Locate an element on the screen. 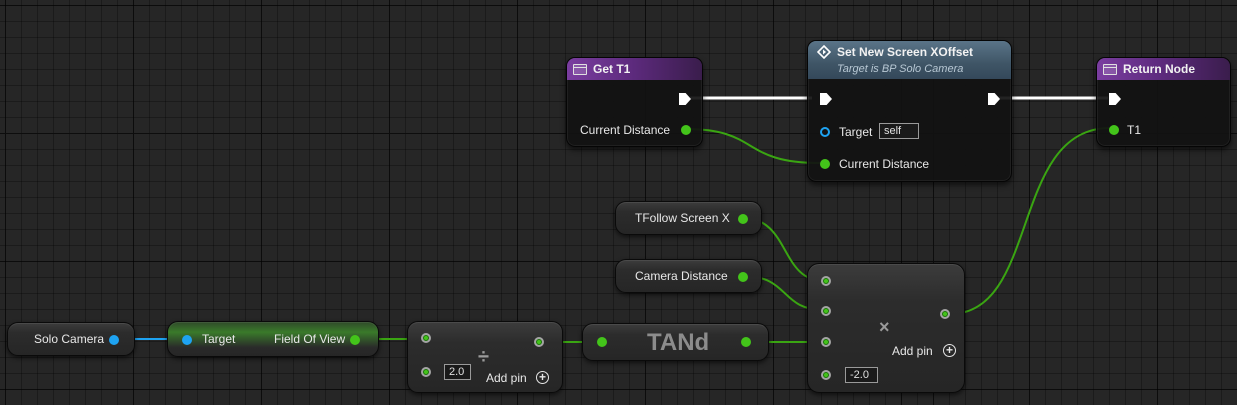 The height and width of the screenshot is (405, 1237). solo-camera-variable-node: Solo Camera is located at coordinates (71, 339).